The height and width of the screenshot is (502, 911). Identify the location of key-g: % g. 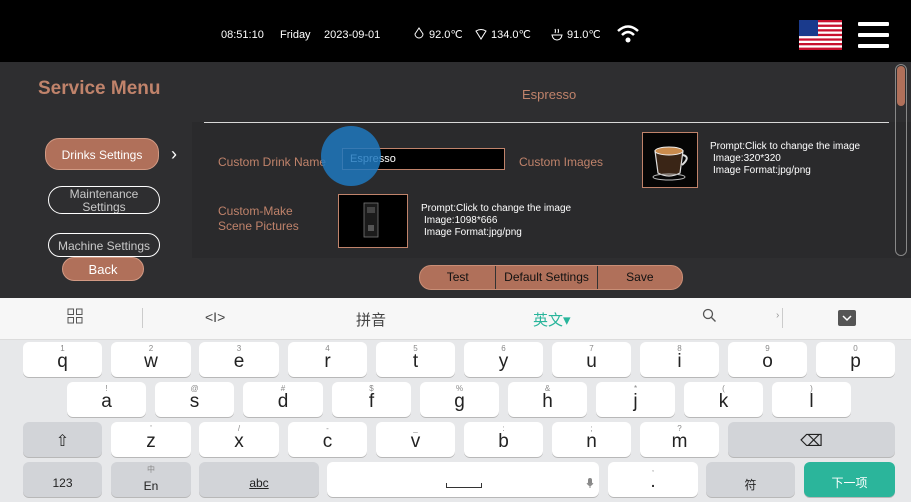
(459, 399).